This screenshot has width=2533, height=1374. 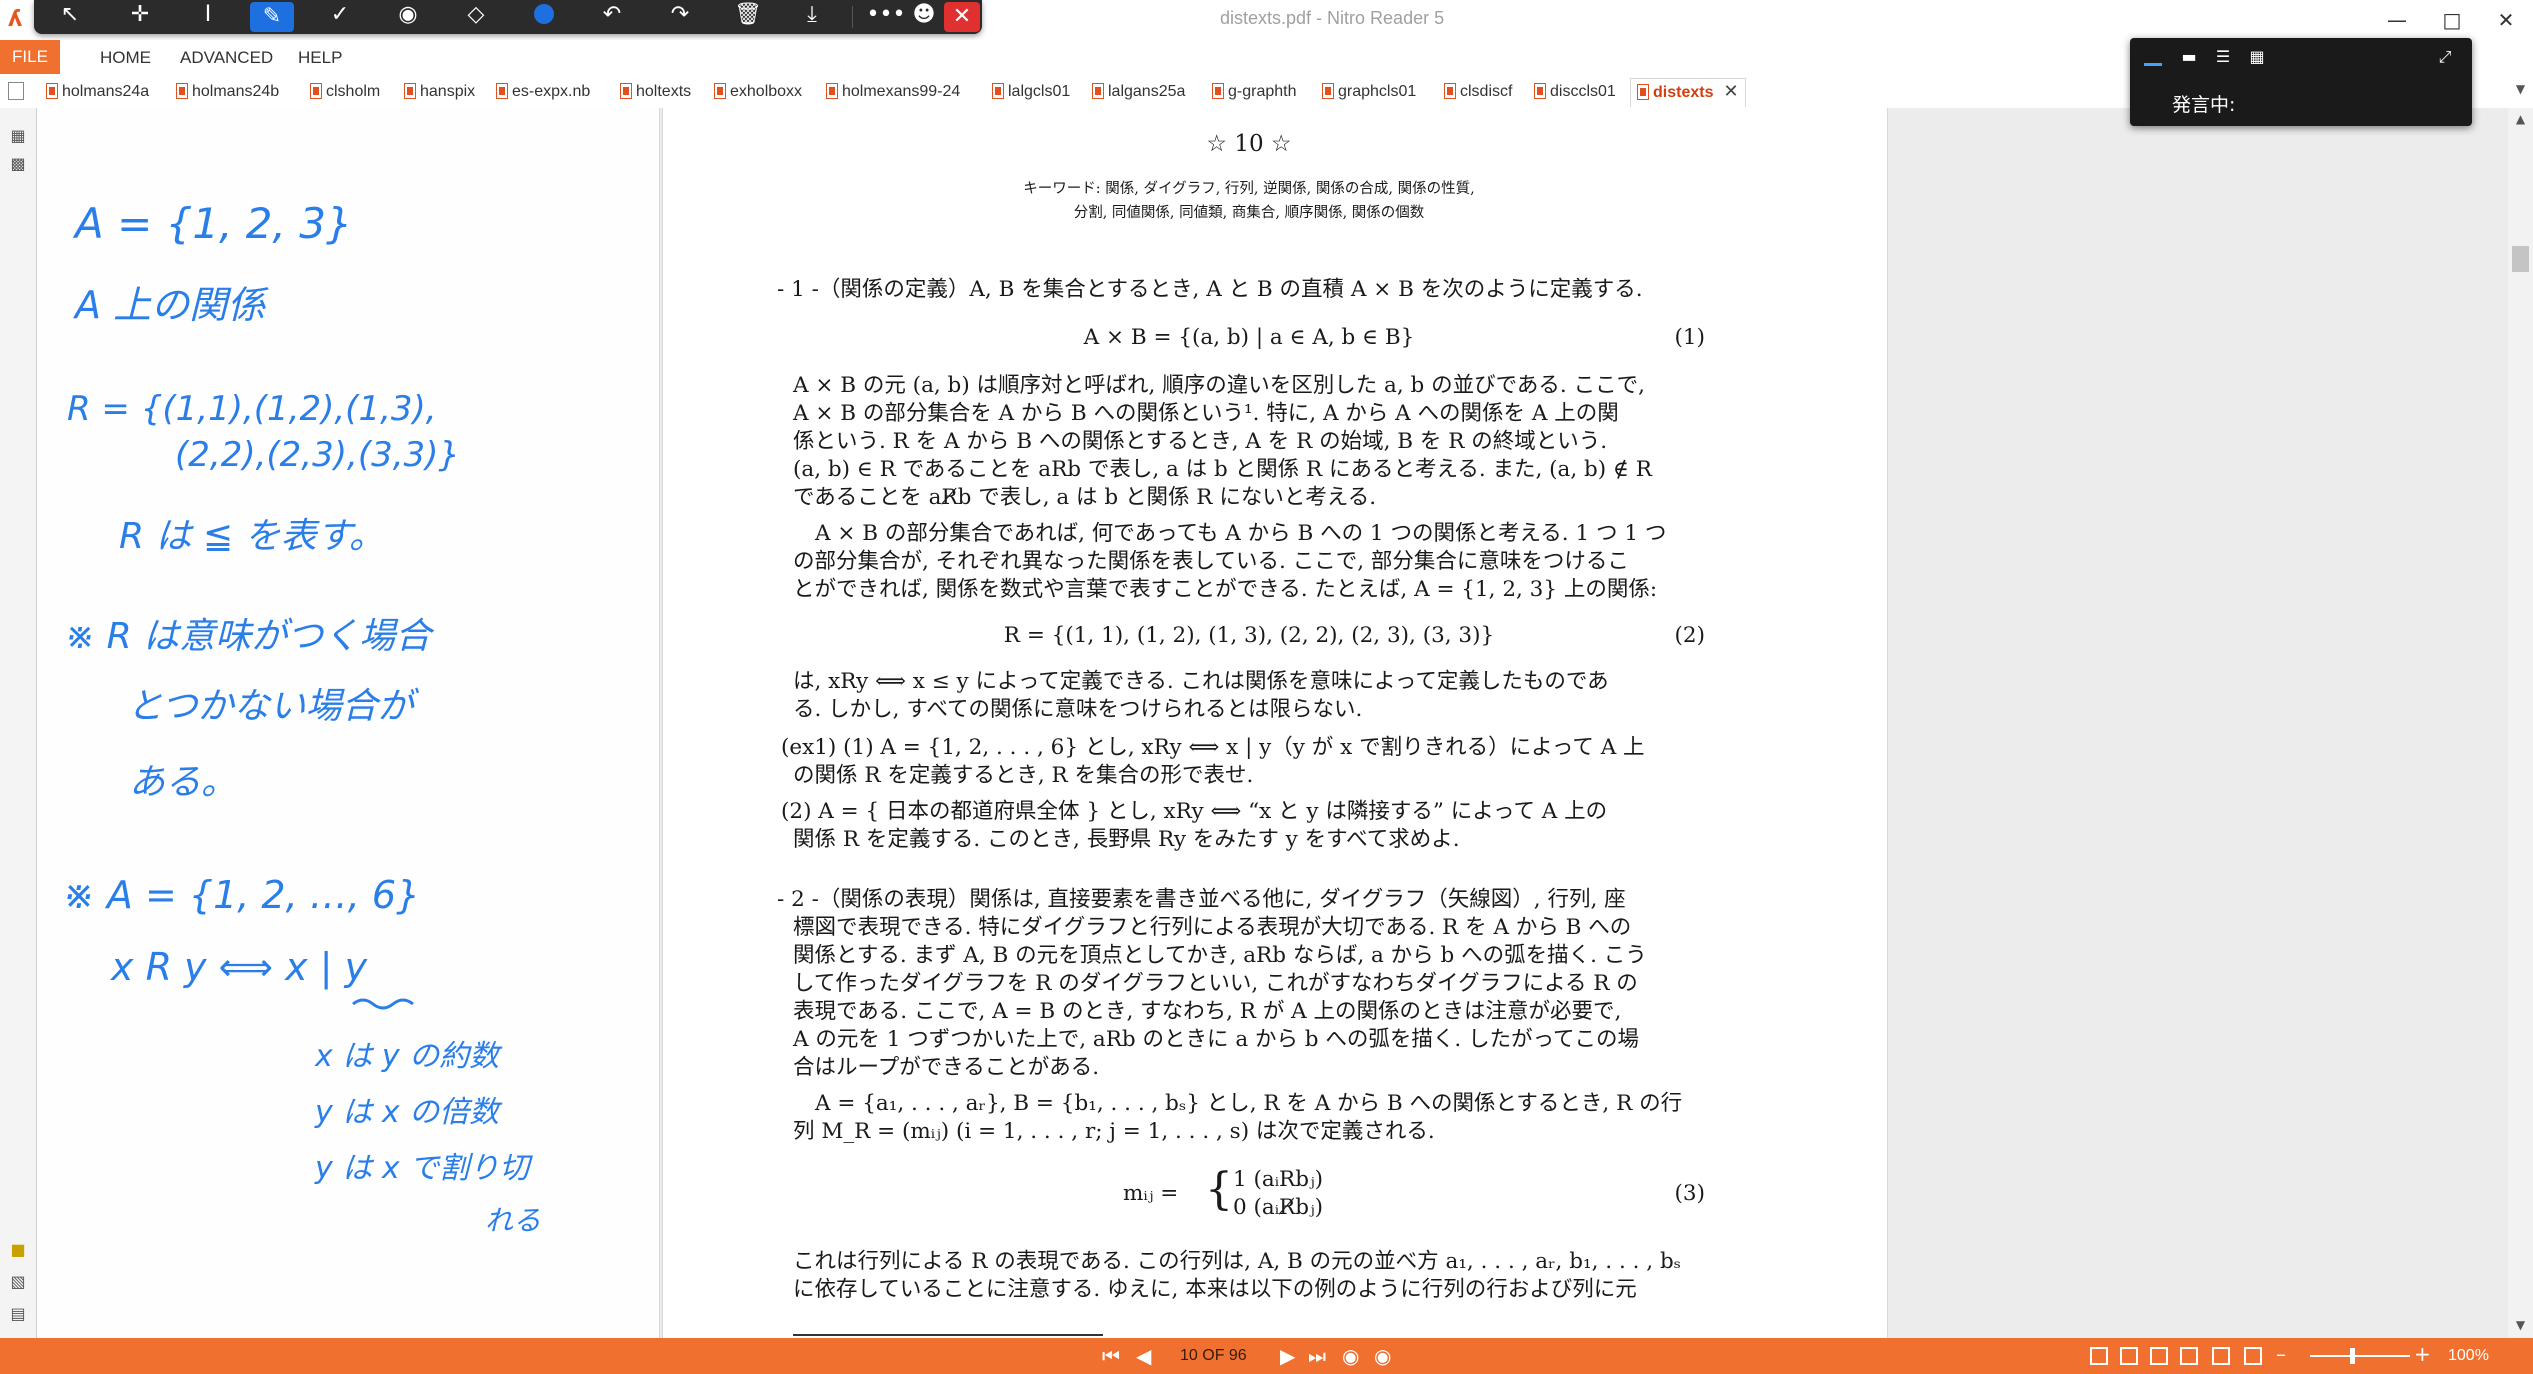 What do you see at coordinates (2397, 20) in the screenshot?
I see `minimize-icon: —` at bounding box center [2397, 20].